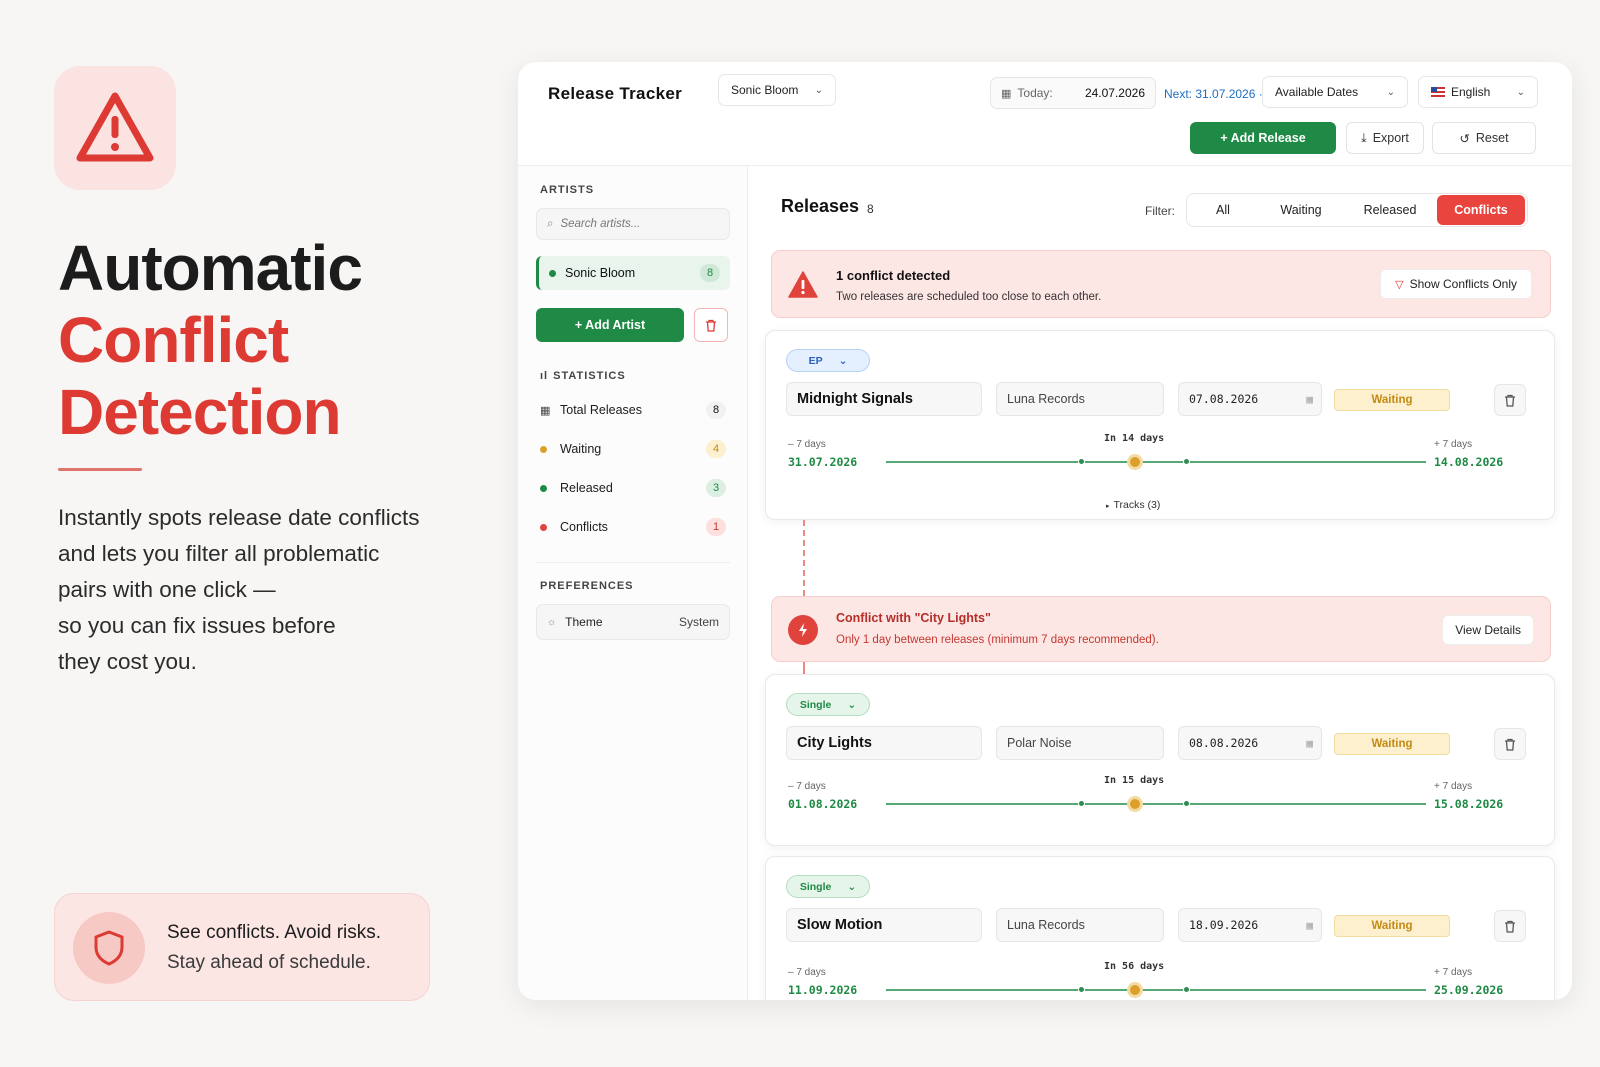  Describe the element at coordinates (884, 743) in the screenshot. I see `release-title-input: City Lights` at that location.